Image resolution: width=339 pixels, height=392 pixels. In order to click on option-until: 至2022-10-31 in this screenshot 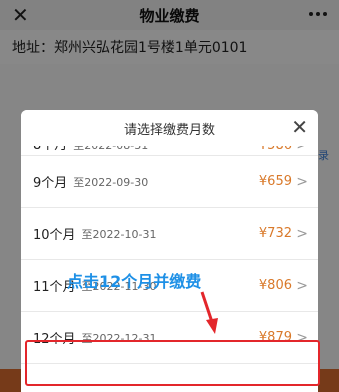, I will do `click(119, 234)`.